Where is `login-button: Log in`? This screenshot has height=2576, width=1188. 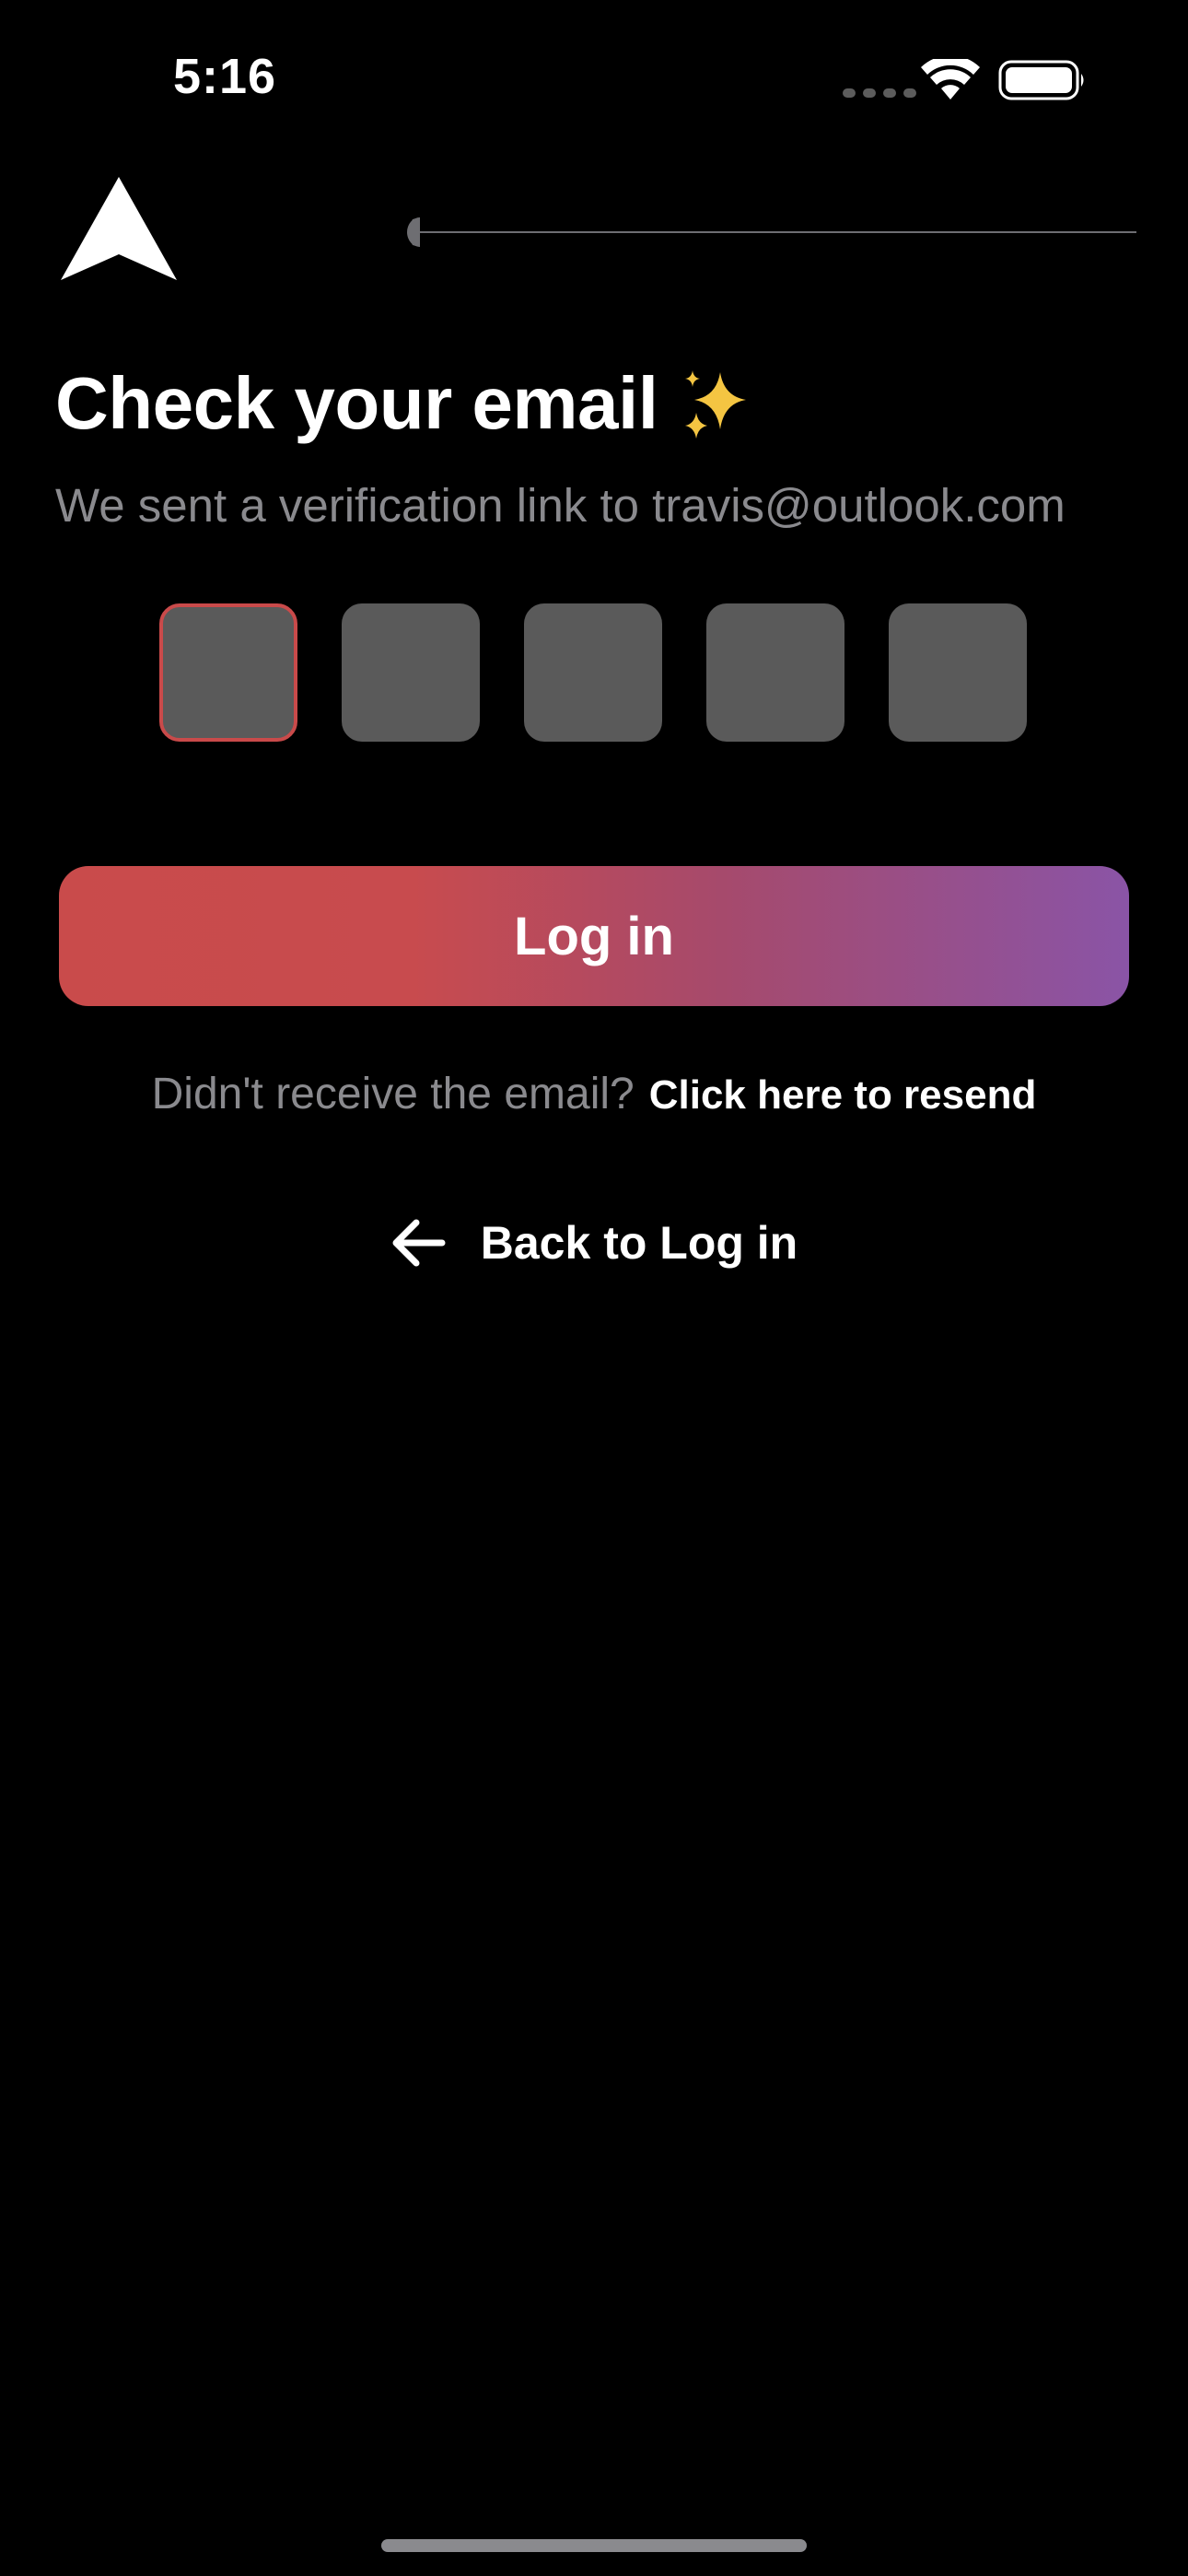 login-button: Log in is located at coordinates (594, 936).